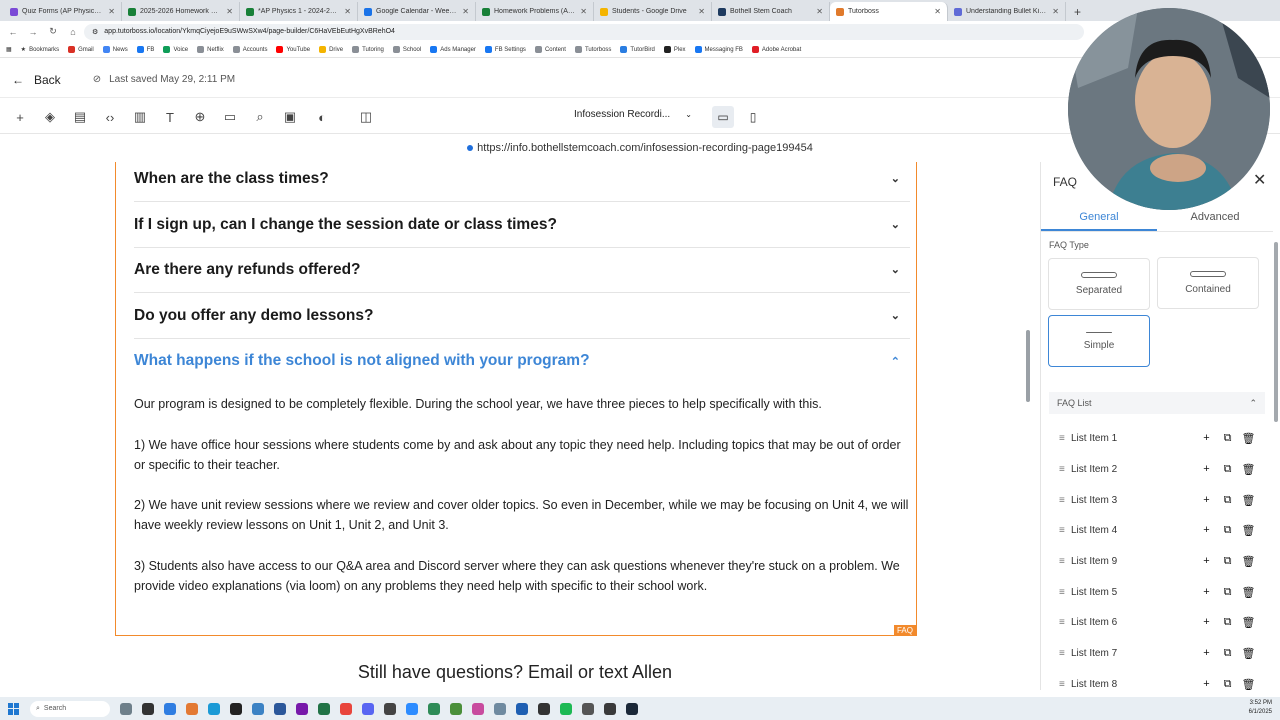 This screenshot has width=1280, height=720. What do you see at coordinates (456, 708) in the screenshot?
I see `minecraft-icon` at bounding box center [456, 708].